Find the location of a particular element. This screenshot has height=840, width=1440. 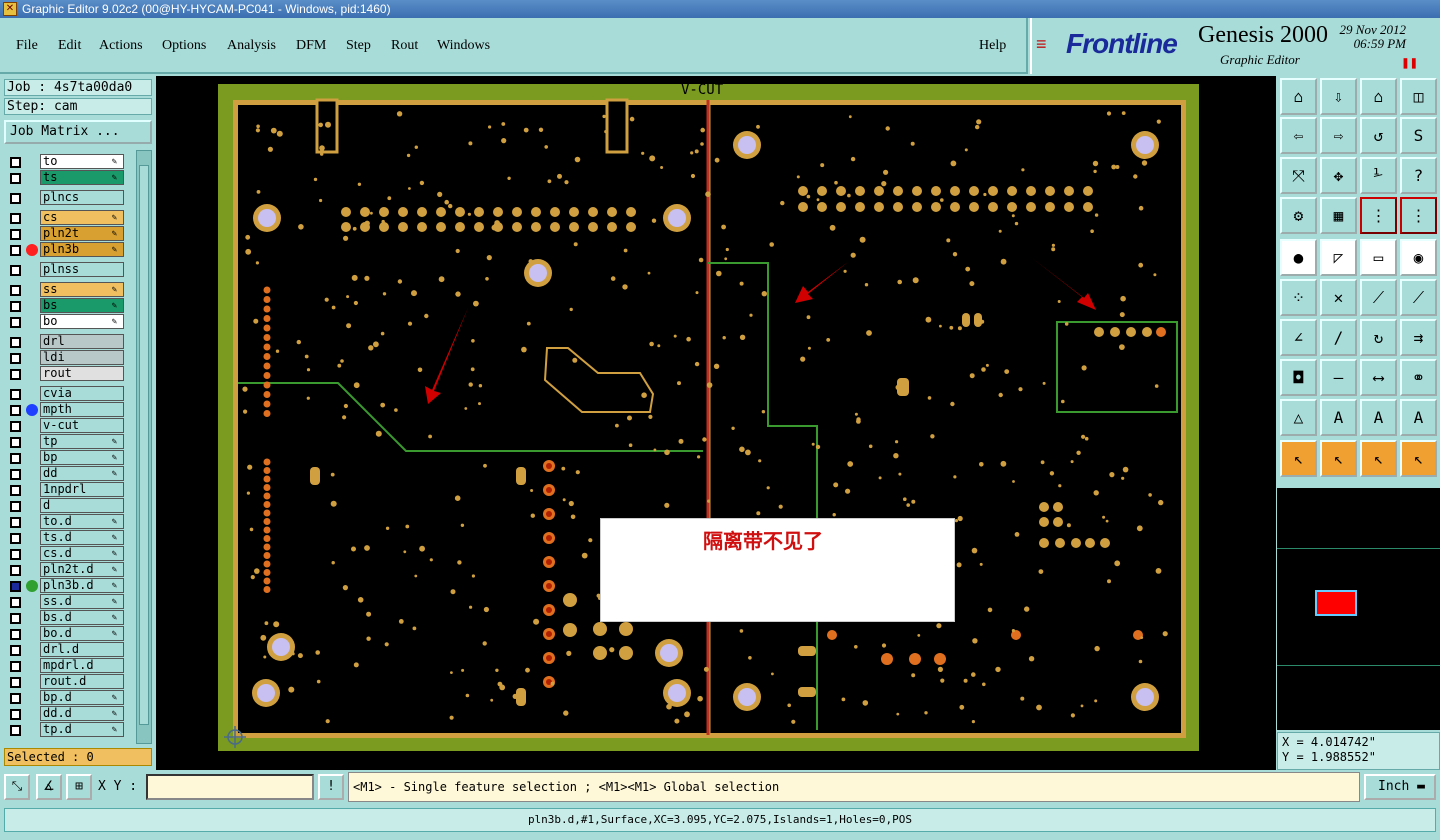

ruler-icon: ▭ is located at coordinates (1378, 257).